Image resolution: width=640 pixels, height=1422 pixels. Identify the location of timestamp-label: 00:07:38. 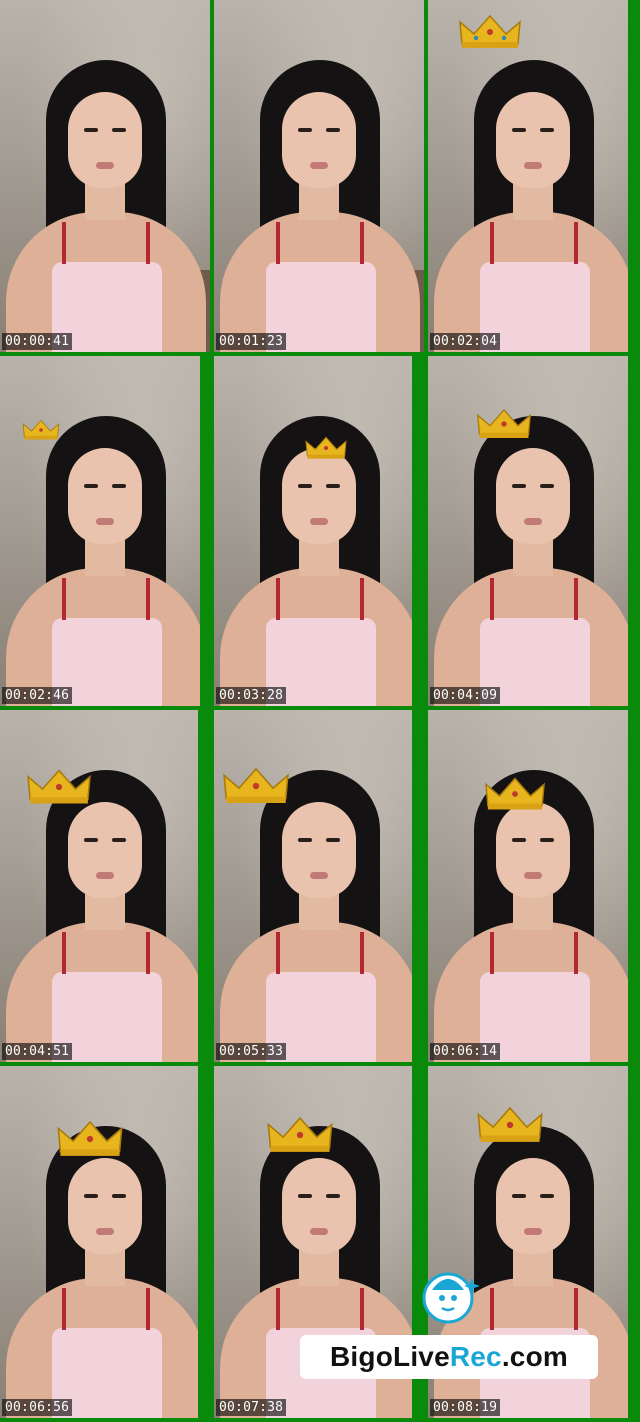
(251, 1407).